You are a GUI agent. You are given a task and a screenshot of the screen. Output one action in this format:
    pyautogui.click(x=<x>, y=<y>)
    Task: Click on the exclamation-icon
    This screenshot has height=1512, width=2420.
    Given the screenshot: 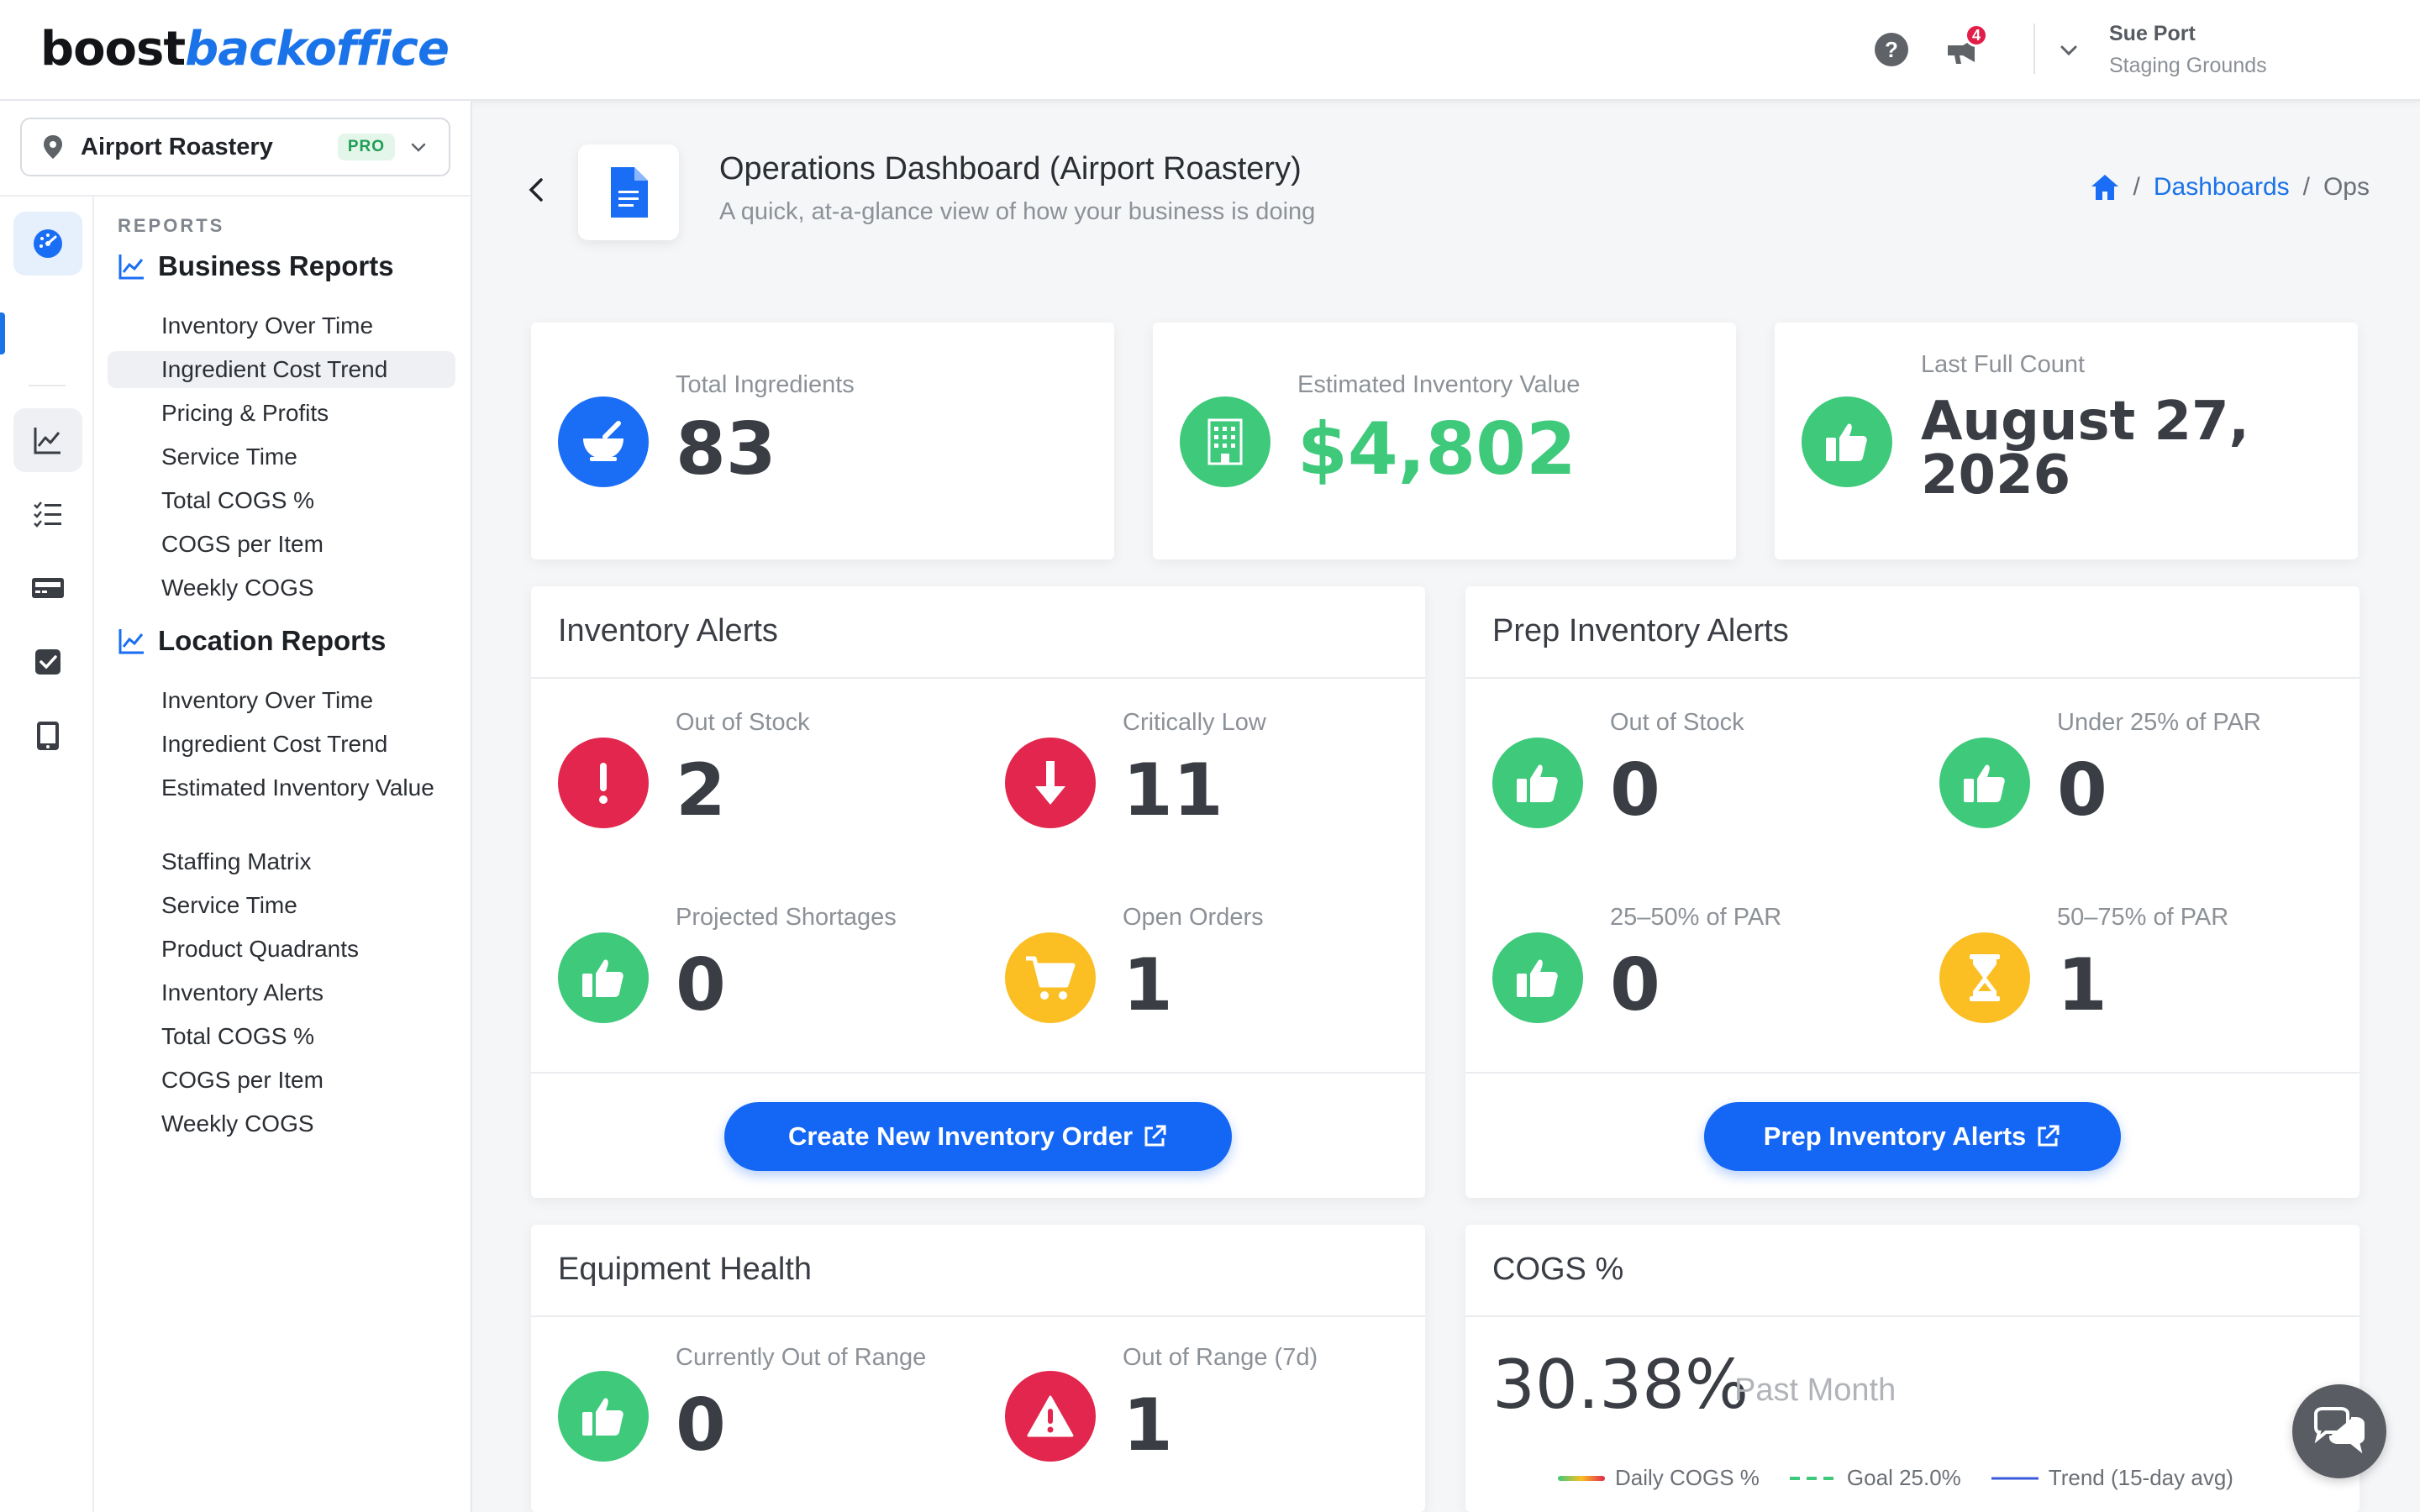 What is the action you would take?
    pyautogui.click(x=603, y=783)
    